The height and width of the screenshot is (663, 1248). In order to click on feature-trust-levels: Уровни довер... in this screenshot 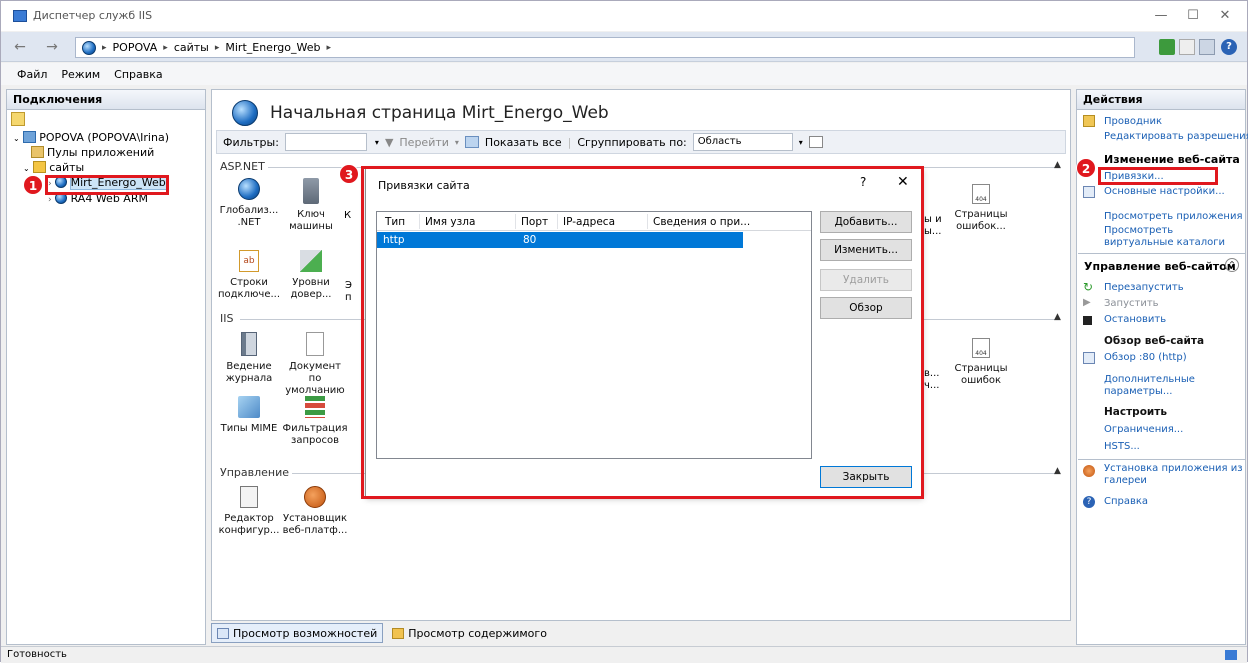, I will do `click(311, 275)`.